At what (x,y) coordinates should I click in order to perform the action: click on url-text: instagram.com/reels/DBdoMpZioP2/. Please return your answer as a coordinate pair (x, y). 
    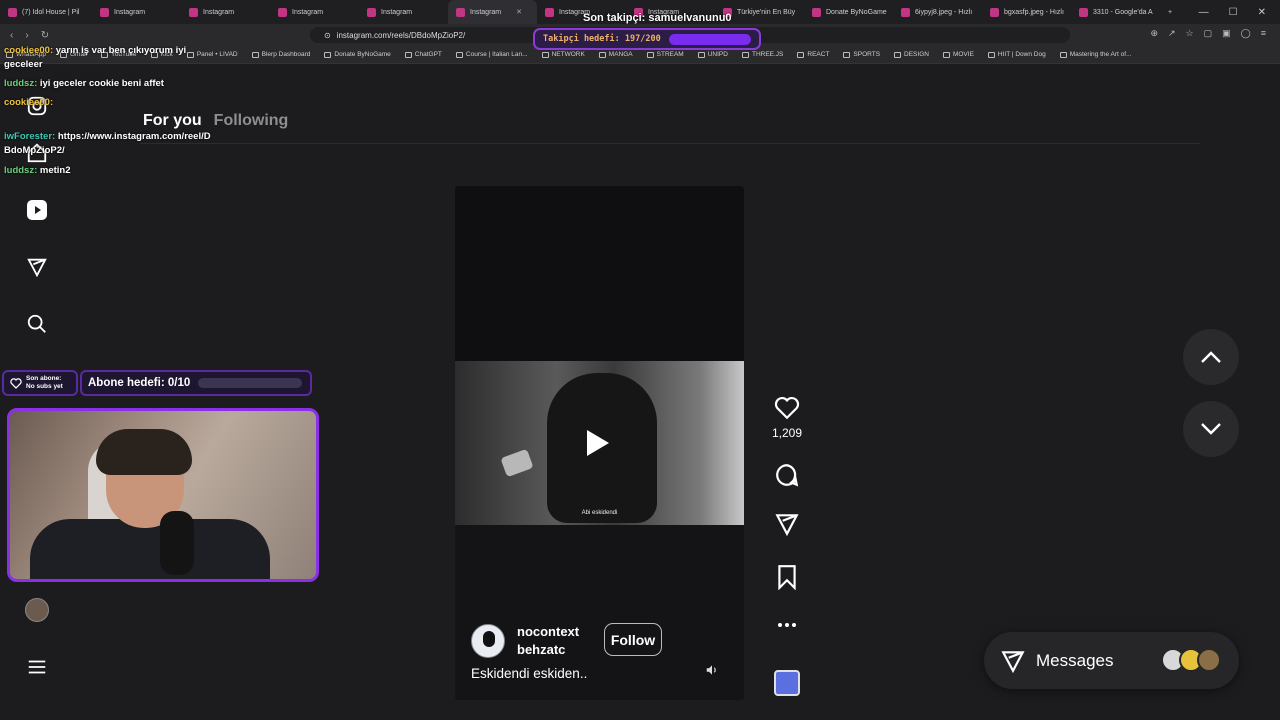
    Looking at the image, I should click on (401, 35).